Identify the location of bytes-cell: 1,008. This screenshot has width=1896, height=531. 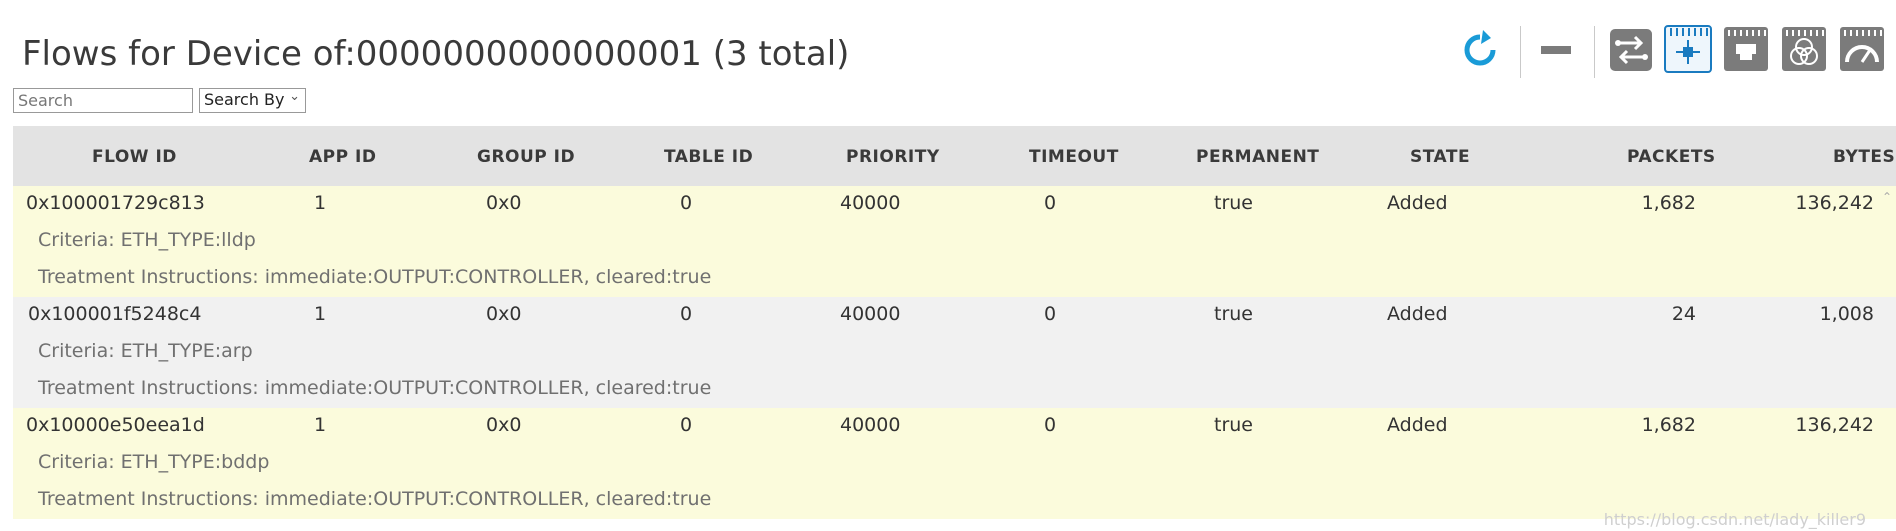
(1846, 314).